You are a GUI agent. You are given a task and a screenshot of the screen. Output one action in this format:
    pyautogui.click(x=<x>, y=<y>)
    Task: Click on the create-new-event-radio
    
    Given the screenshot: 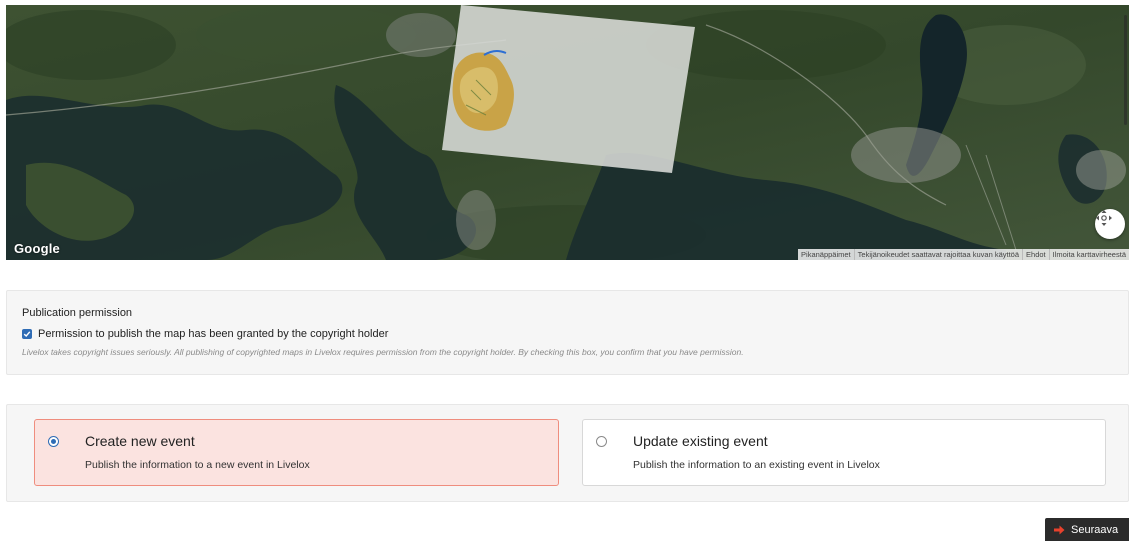 What is the action you would take?
    pyautogui.click(x=53, y=441)
    